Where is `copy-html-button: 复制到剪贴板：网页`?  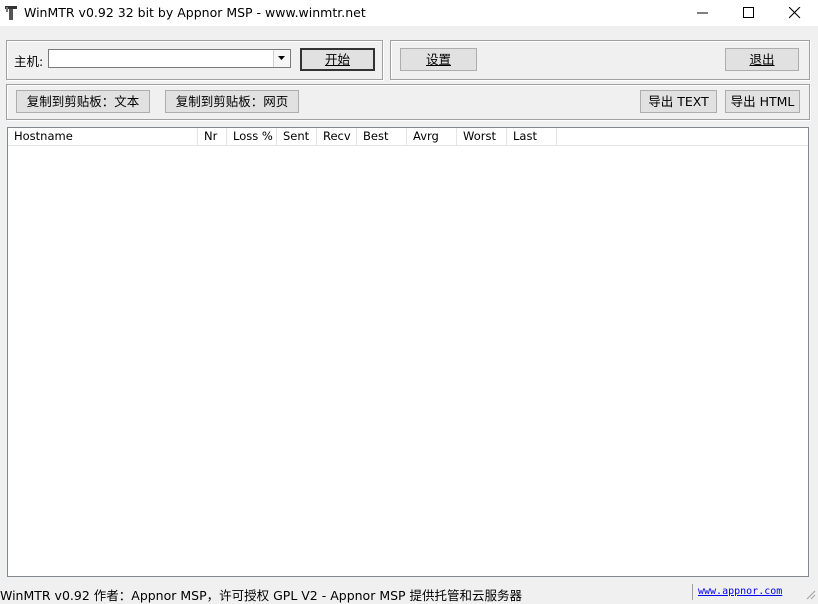 copy-html-button: 复制到剪贴板：网页 is located at coordinates (232, 101).